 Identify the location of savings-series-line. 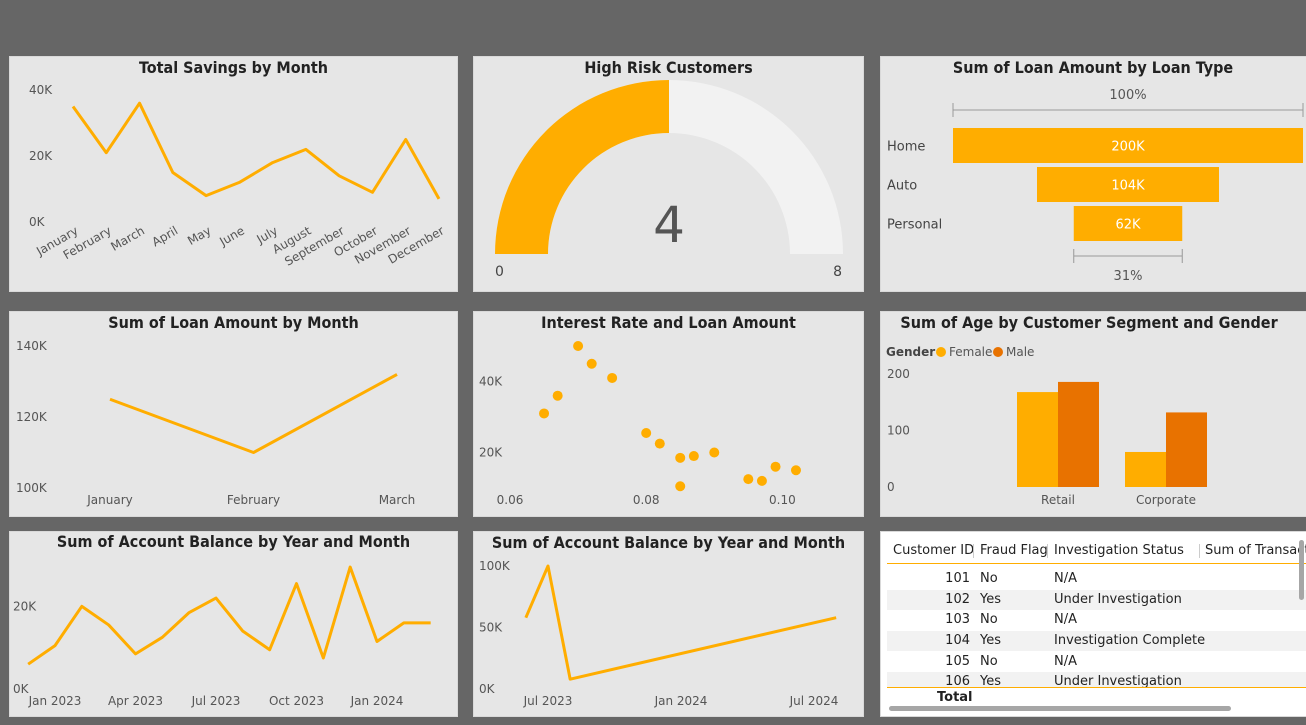
(256, 150).